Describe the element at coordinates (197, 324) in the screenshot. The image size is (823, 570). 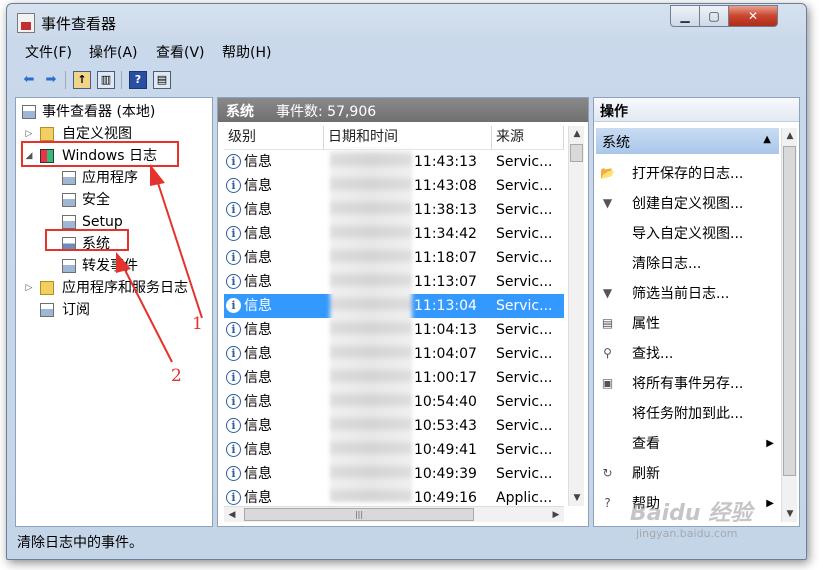
I see `annotation-number-1: 1` at that location.